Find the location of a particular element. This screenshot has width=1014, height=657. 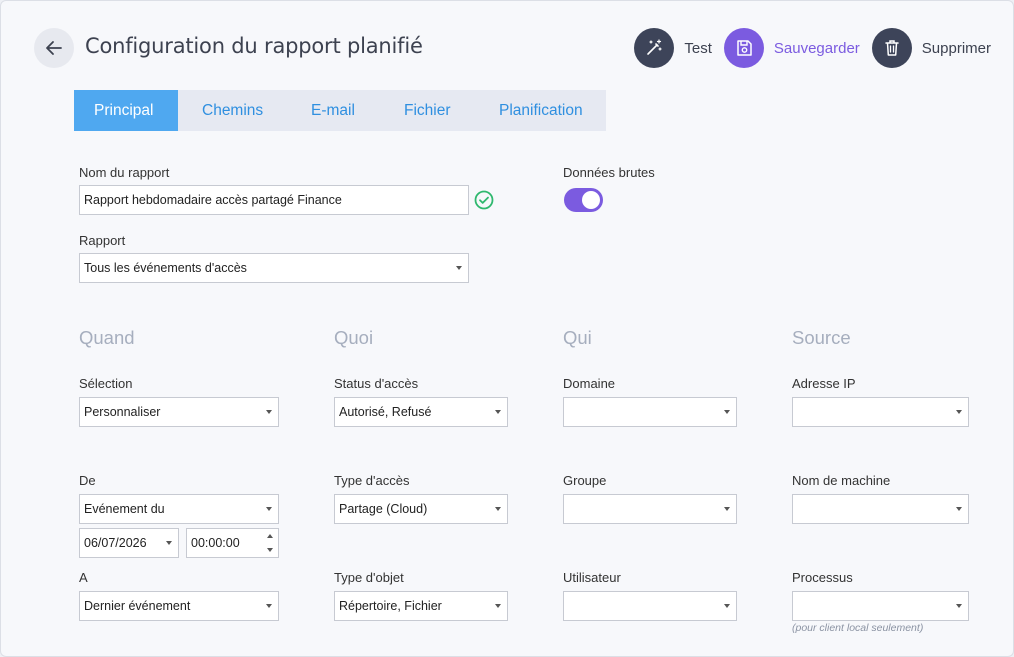

from-time-value: 00:00:00 is located at coordinates (215, 543).